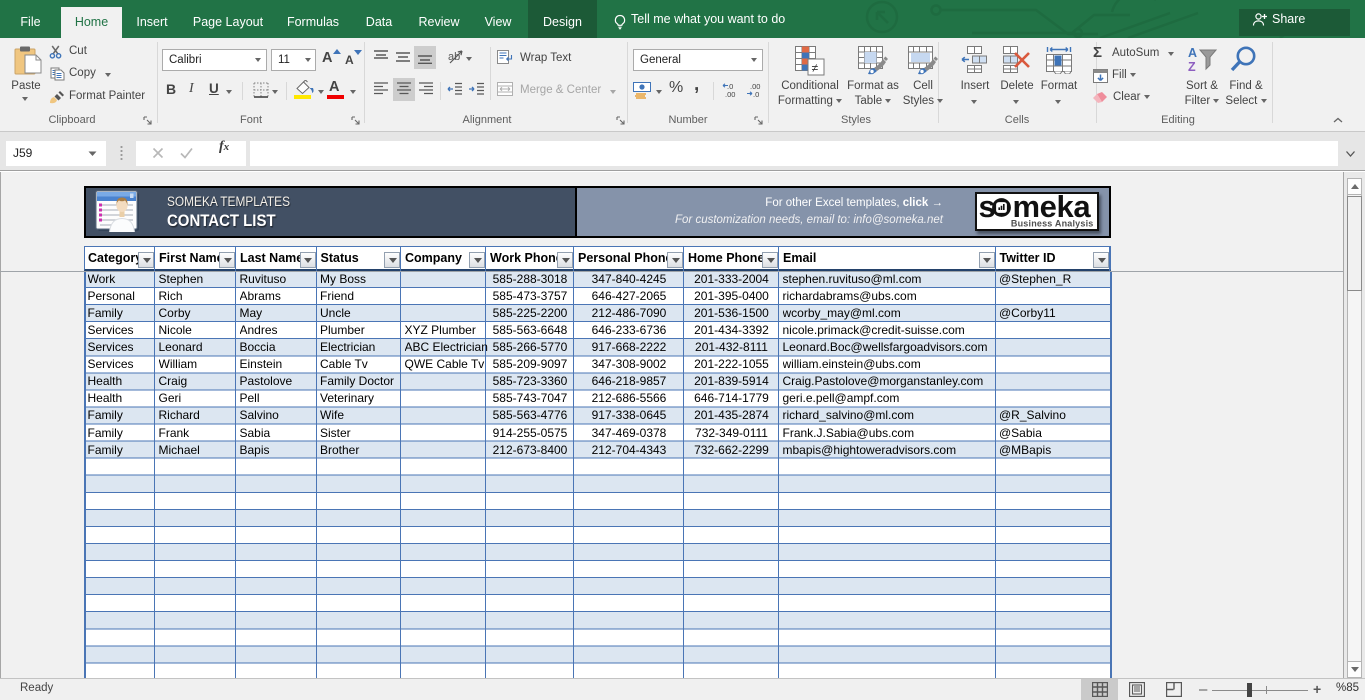 The height and width of the screenshot is (700, 1365). What do you see at coordinates (1052, 224) in the screenshot?
I see `svg-text: Business Analysis` at bounding box center [1052, 224].